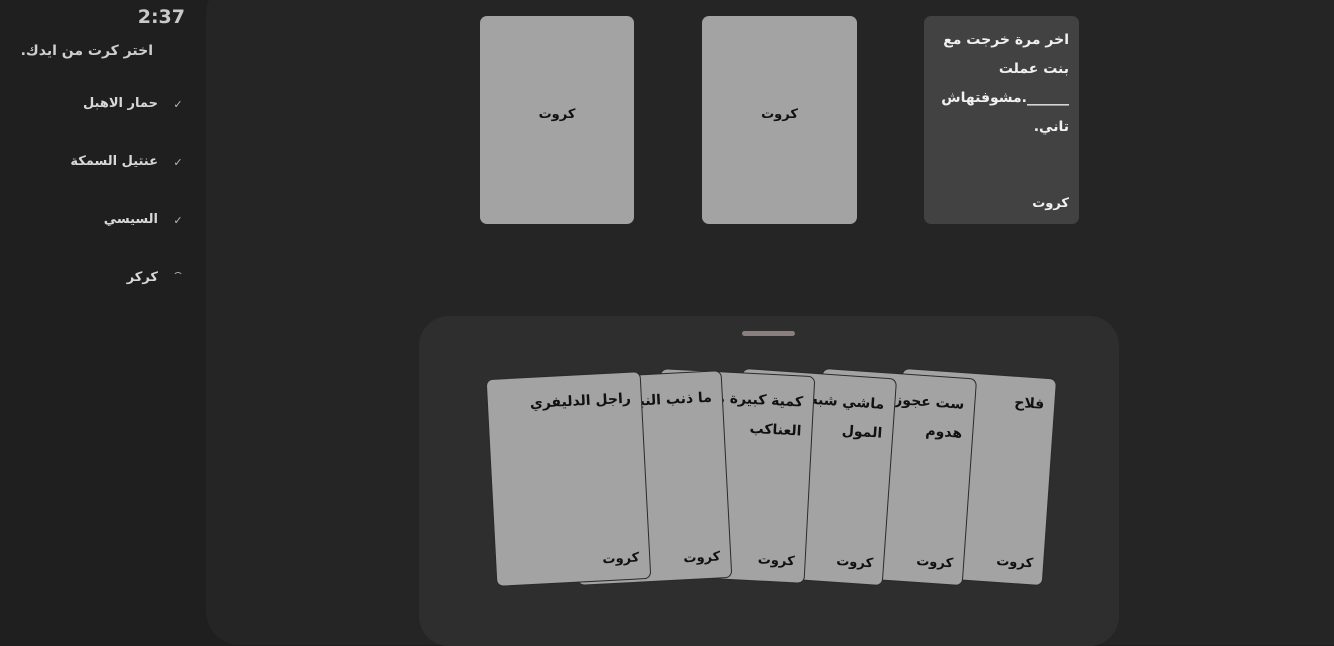 Image resolution: width=1334 pixels, height=646 pixels. Describe the element at coordinates (114, 161) in the screenshot. I see `player-name: عنتيل السمكة` at that location.